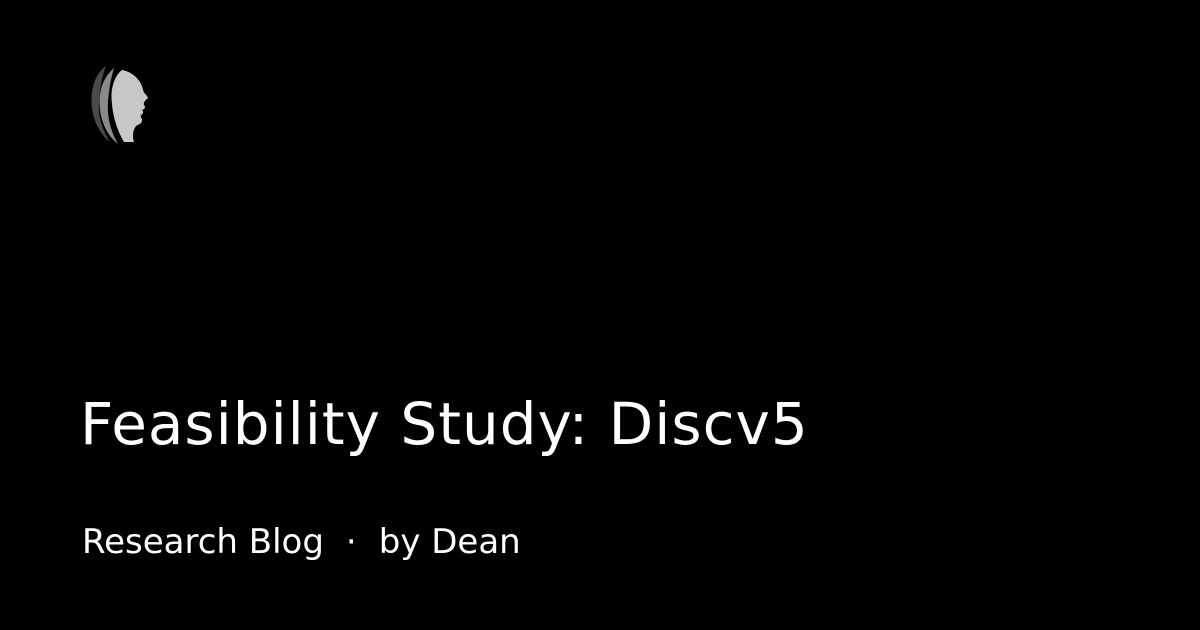  Describe the element at coordinates (444, 424) in the screenshot. I see `post-title: Feasibility Study: Discv5` at that location.